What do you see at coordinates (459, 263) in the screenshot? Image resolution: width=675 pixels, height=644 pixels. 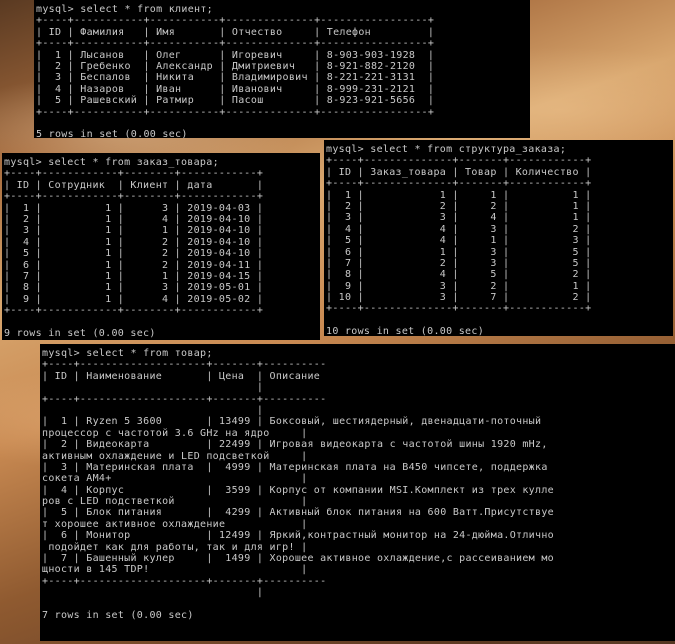 I see `result-table-line: | 7 | 2 | 3 | 5 |` at bounding box center [459, 263].